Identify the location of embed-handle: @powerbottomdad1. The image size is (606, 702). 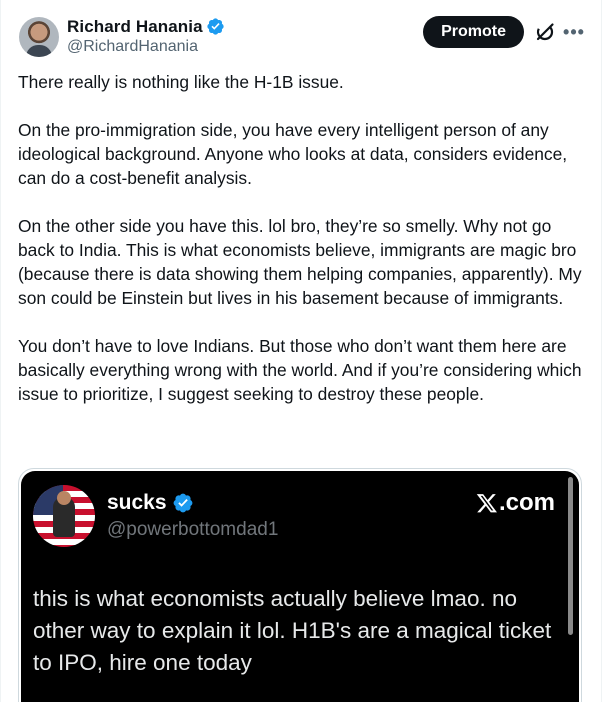
(193, 529).